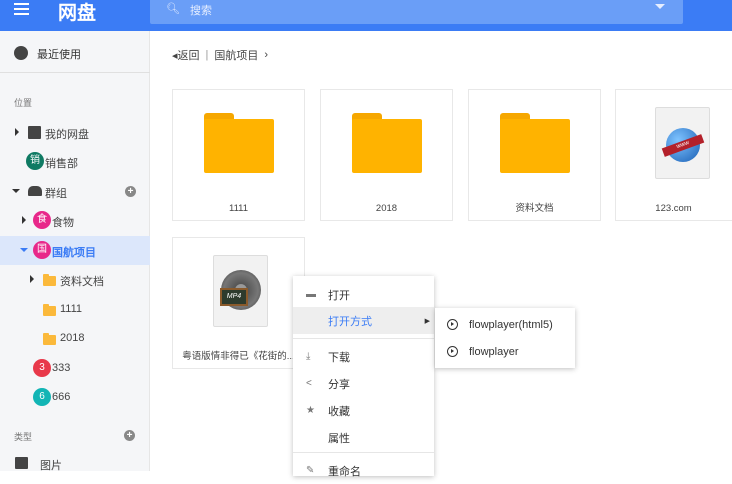  Describe the element at coordinates (363, 437) in the screenshot. I see `menu-item-properties: 属性` at that location.